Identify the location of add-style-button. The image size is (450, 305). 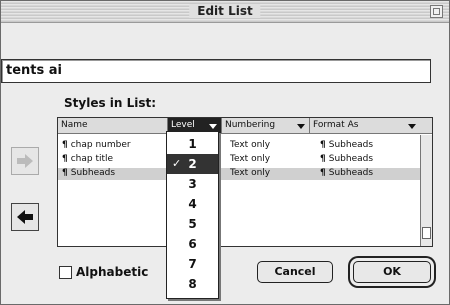
(25, 161).